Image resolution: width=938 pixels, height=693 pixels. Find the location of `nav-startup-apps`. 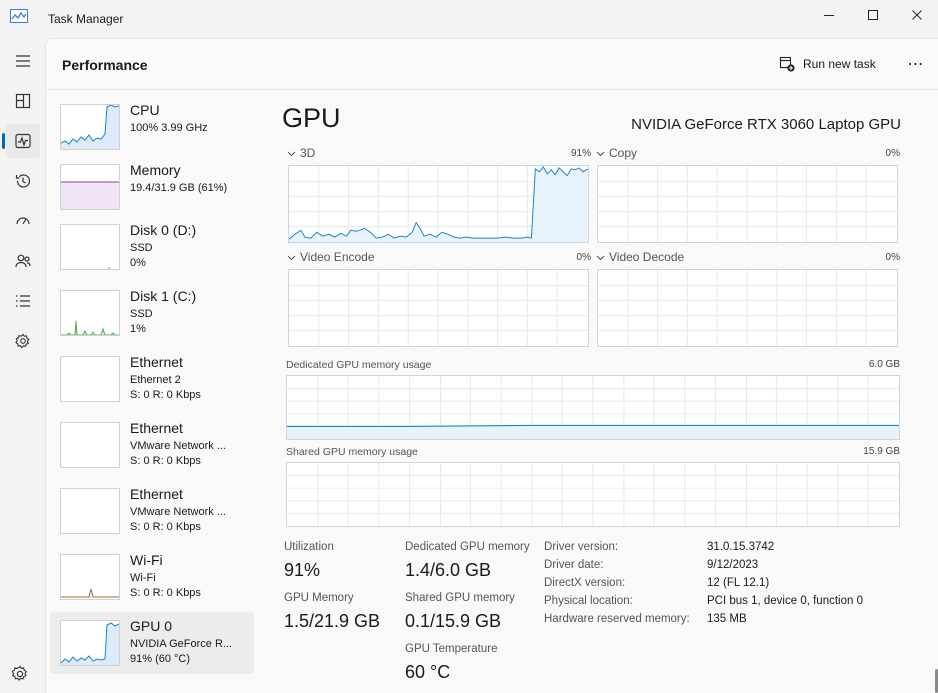

nav-startup-apps is located at coordinates (23, 221).